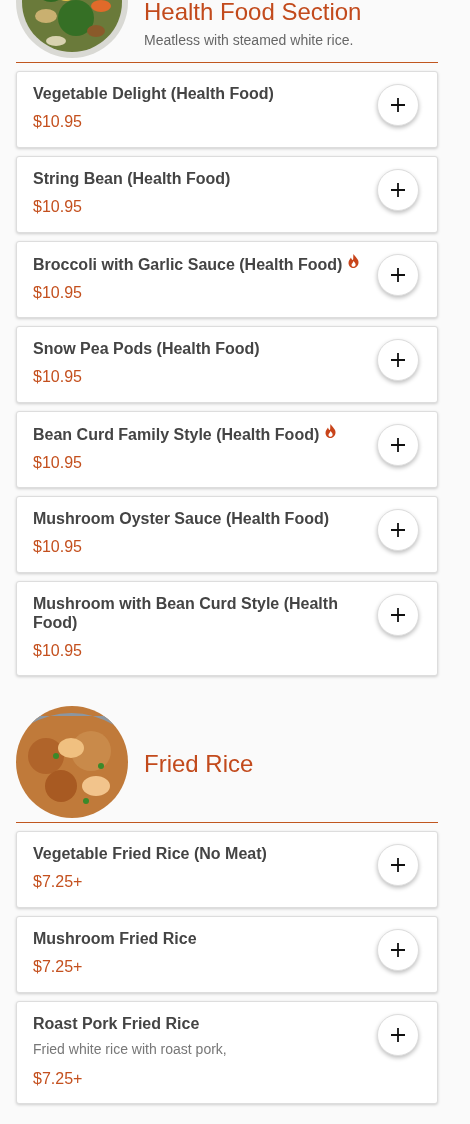 The height and width of the screenshot is (1124, 470). What do you see at coordinates (182, 518) in the screenshot?
I see `dish-name: Mushroom Oyster Sauce (Health Food)` at bounding box center [182, 518].